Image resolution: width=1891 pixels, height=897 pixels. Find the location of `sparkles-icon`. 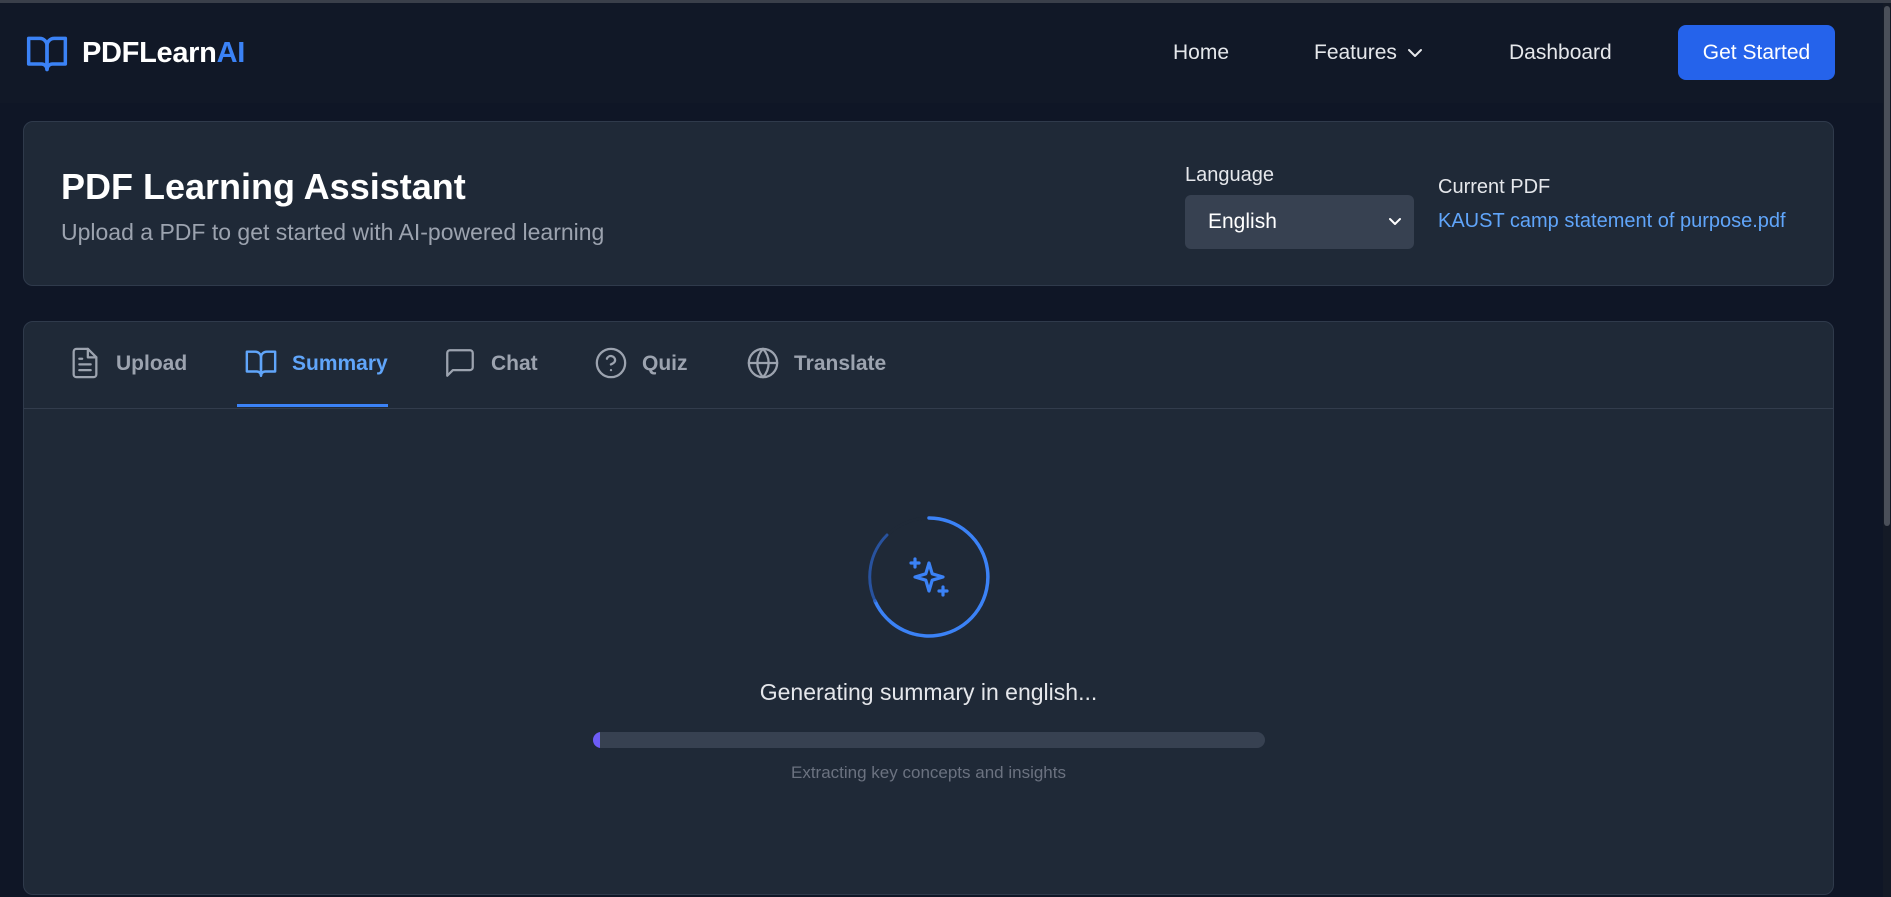

sparkles-icon is located at coordinates (929, 577).